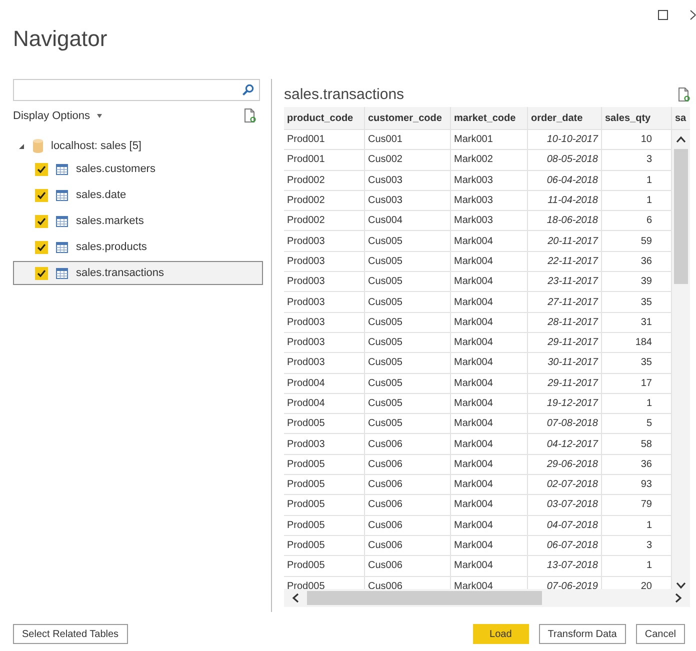 This screenshot has height=651, width=696. What do you see at coordinates (637, 118) in the screenshot?
I see `column-header: sales_qty` at bounding box center [637, 118].